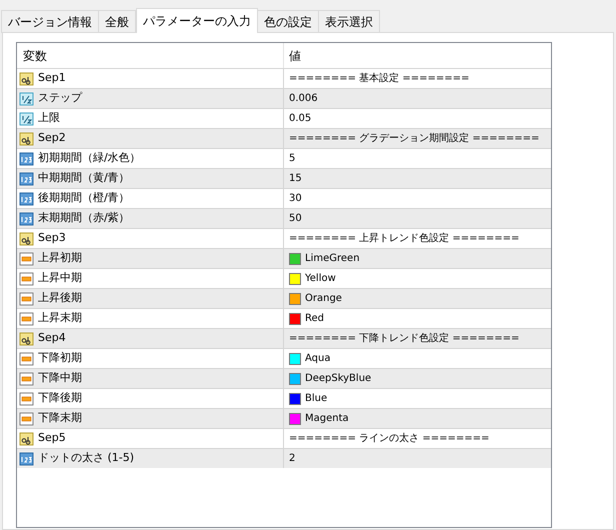 This screenshot has width=616, height=530. Describe the element at coordinates (60, 298) in the screenshot. I see `parameter-name: 上昇後期` at that location.